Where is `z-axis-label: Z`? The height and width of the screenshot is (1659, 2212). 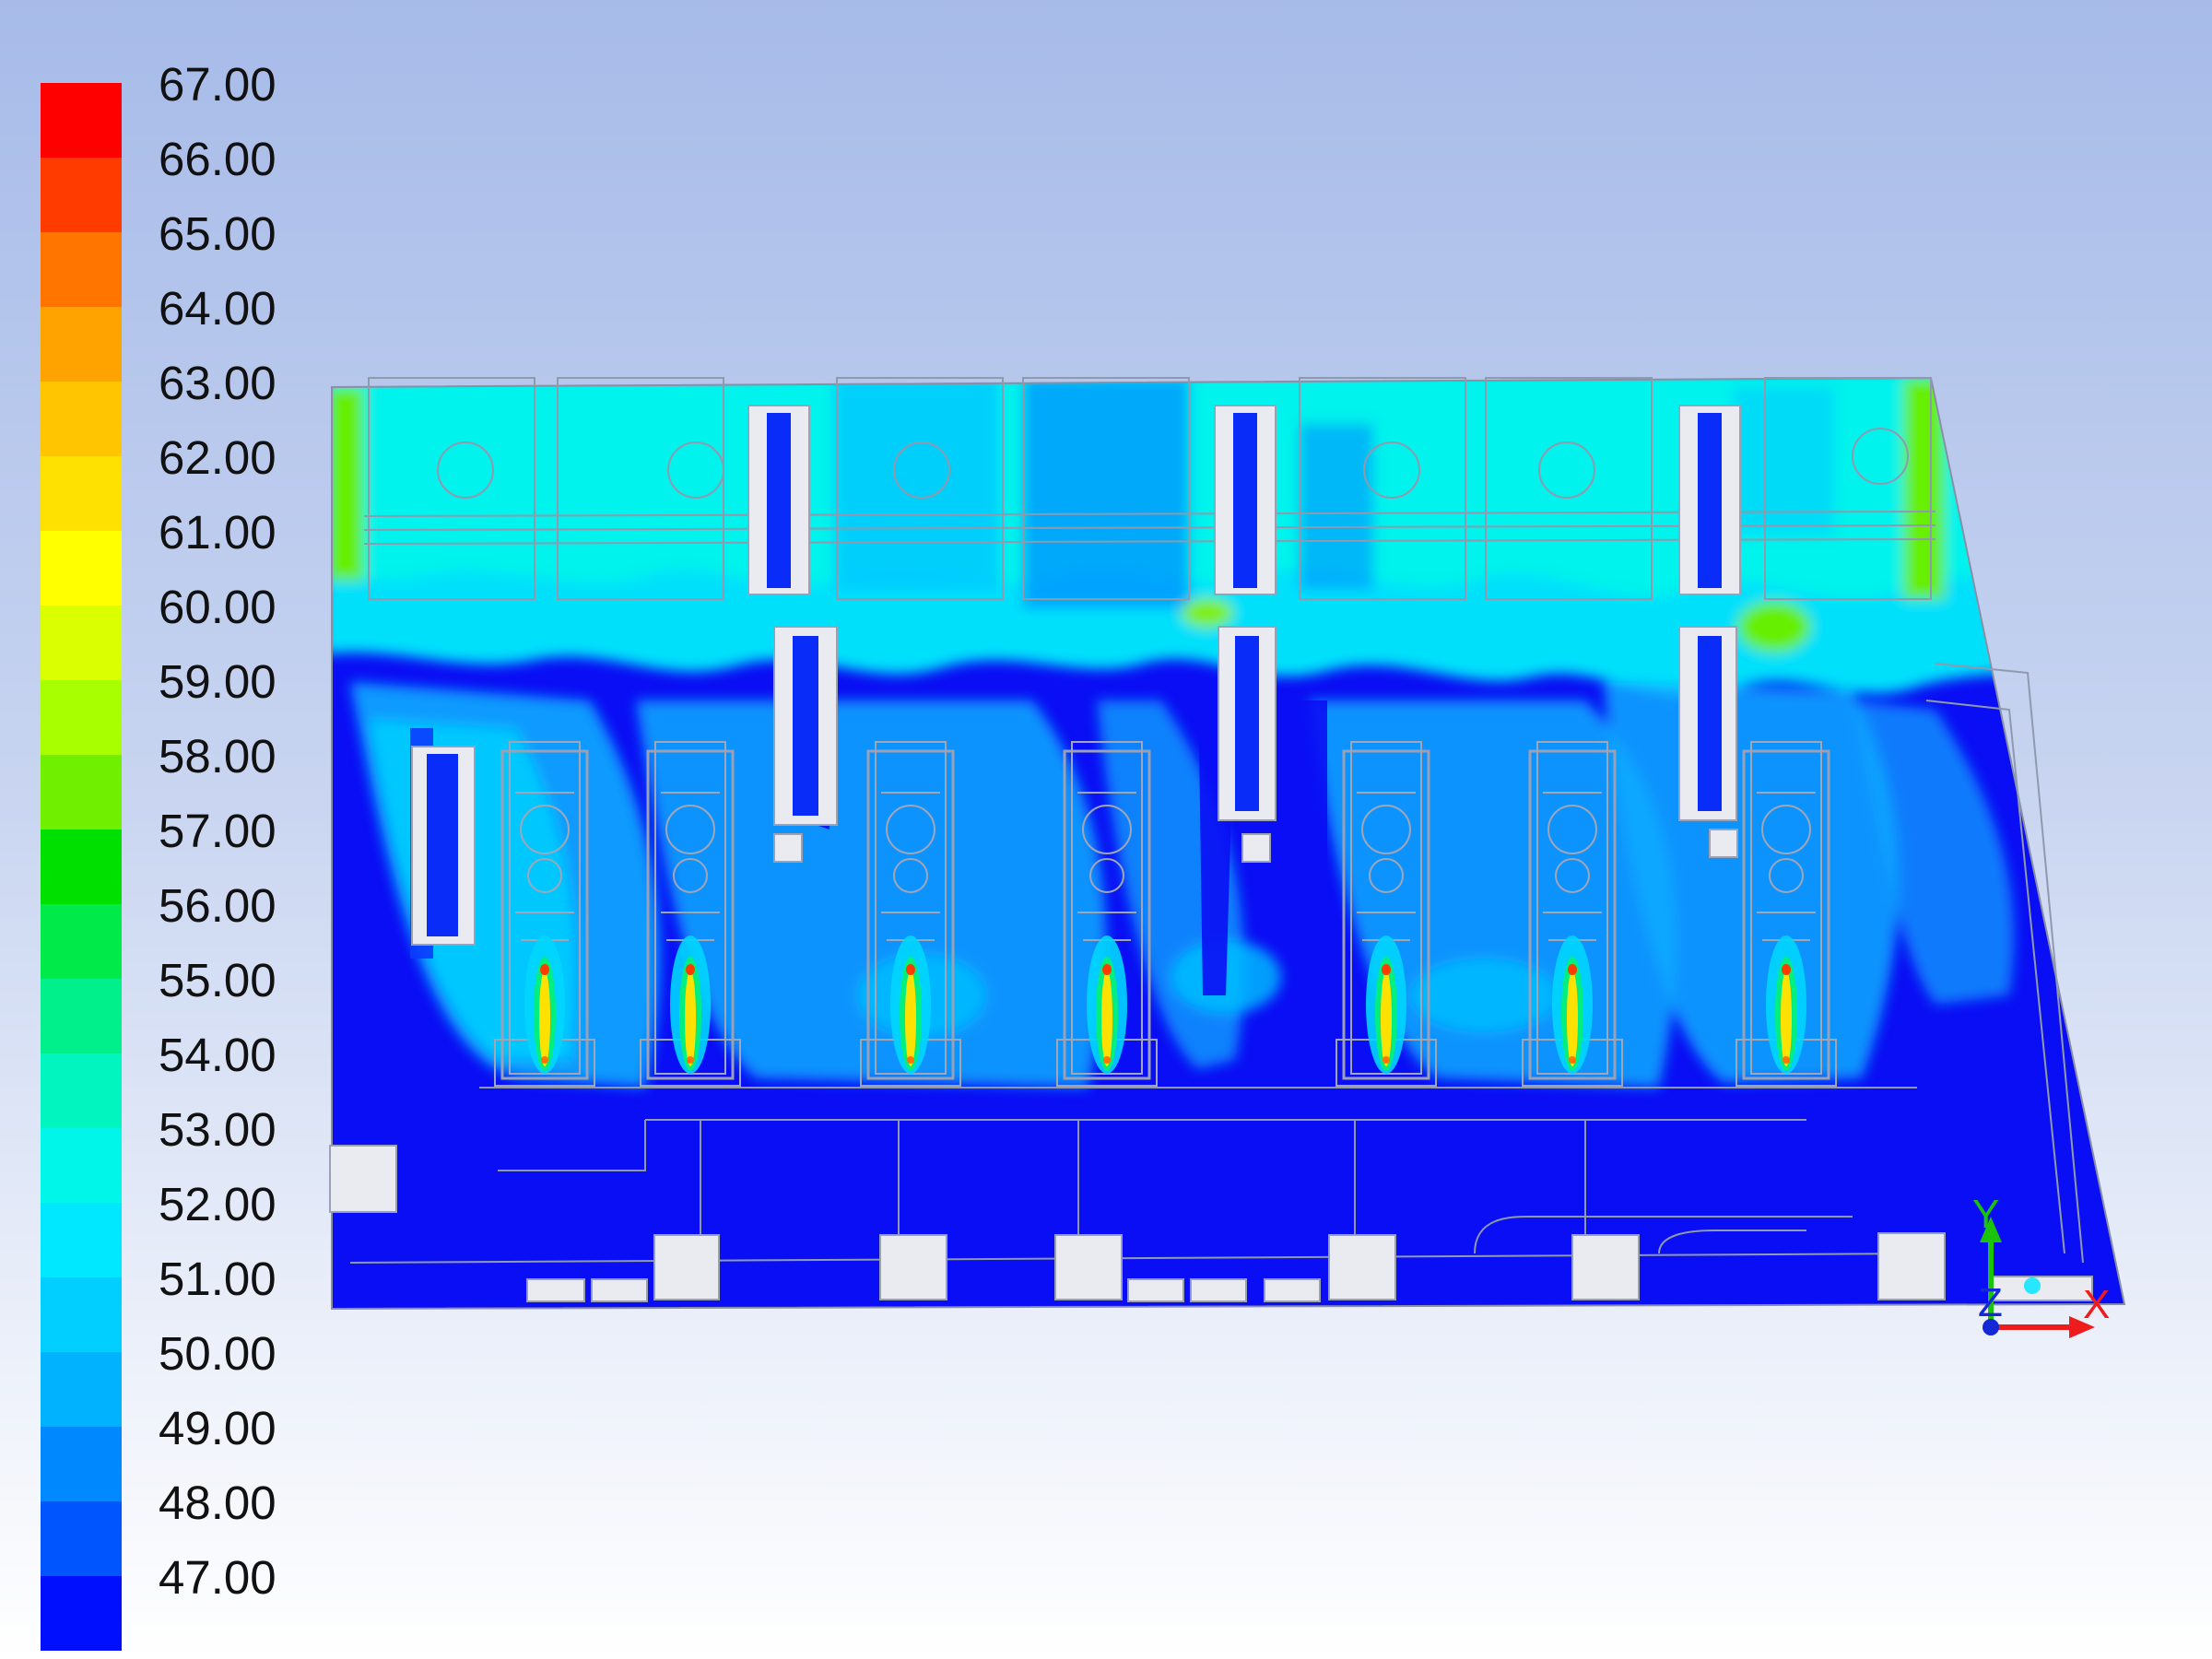
z-axis-label: Z is located at coordinates (1990, 1302).